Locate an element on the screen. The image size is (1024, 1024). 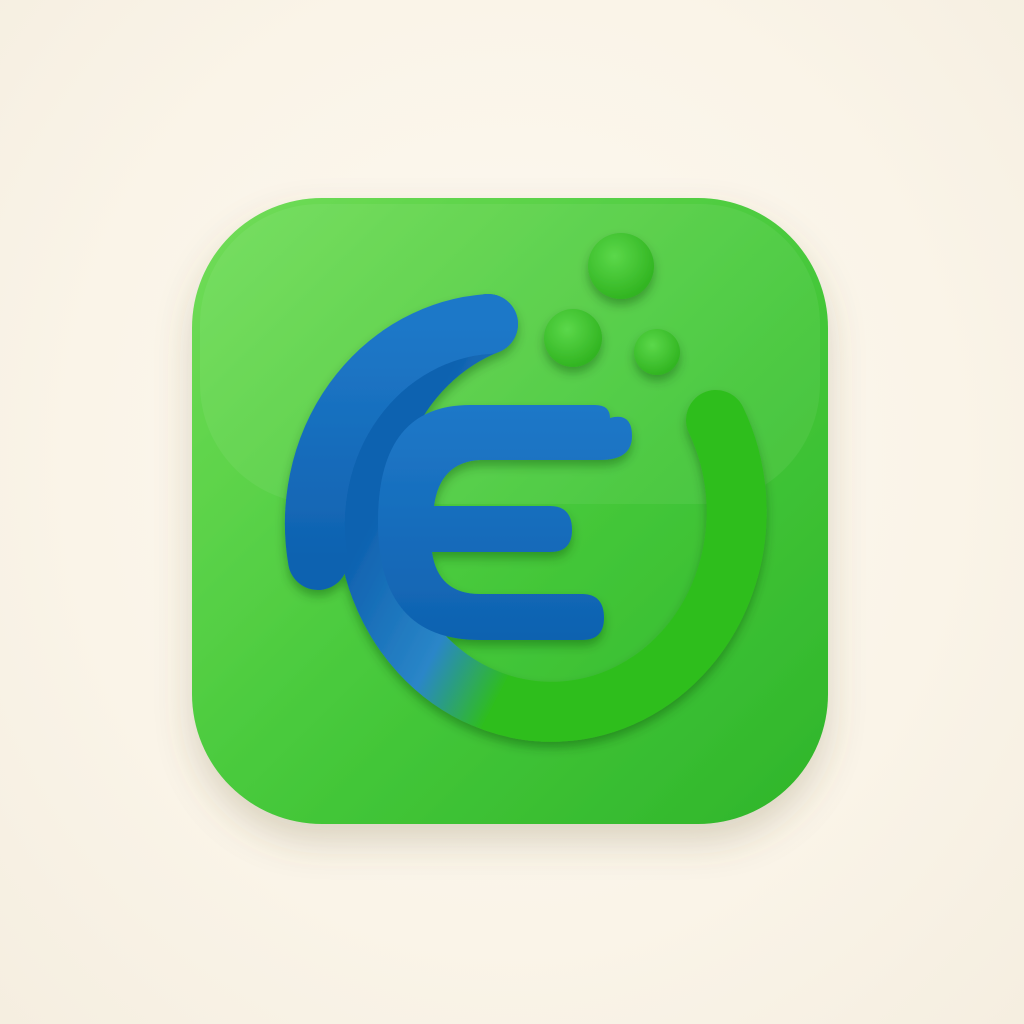
bubble-dot-small is located at coordinates (657, 352).